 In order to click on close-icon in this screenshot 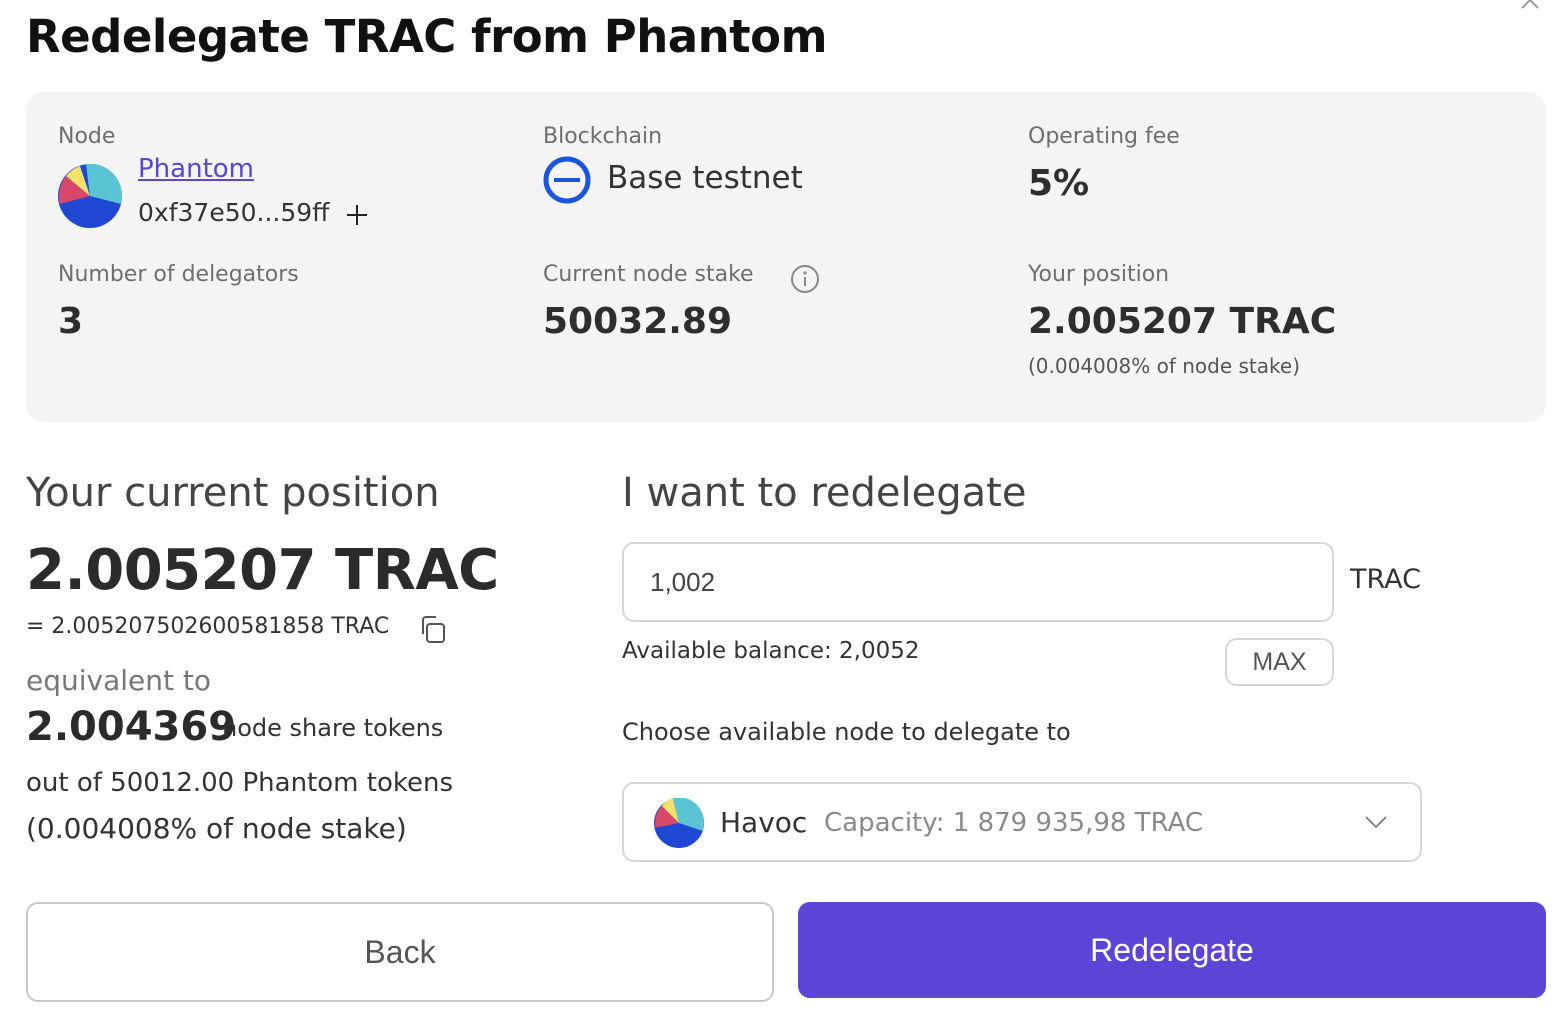, I will do `click(1530, 6)`.